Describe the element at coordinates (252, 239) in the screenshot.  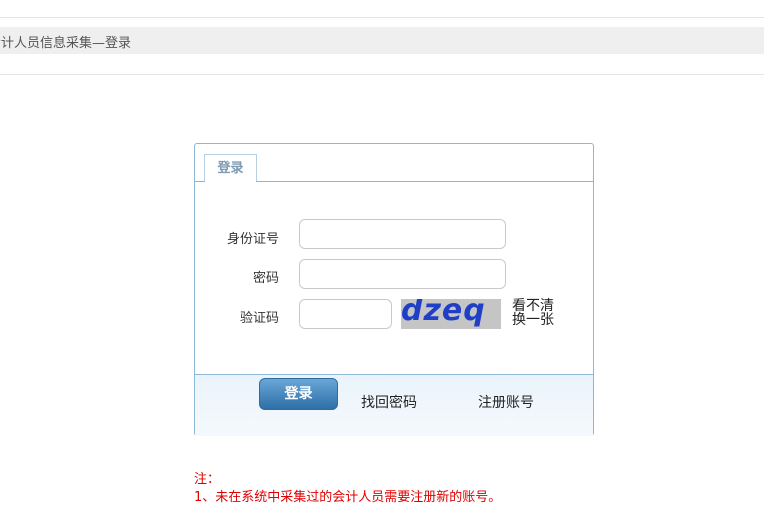
I see `id-number-label: 身份证号` at that location.